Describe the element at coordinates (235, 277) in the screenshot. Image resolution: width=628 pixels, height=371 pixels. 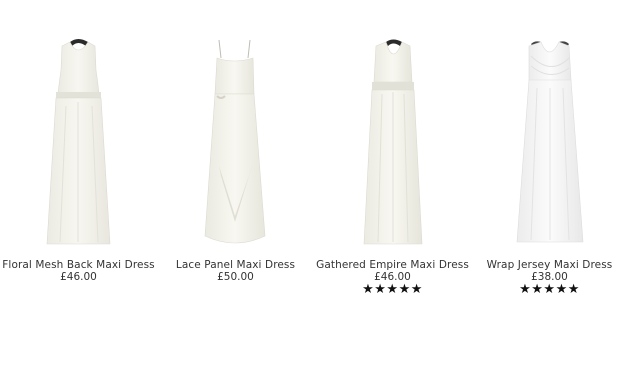
I see `product-price: £50.00` at that location.